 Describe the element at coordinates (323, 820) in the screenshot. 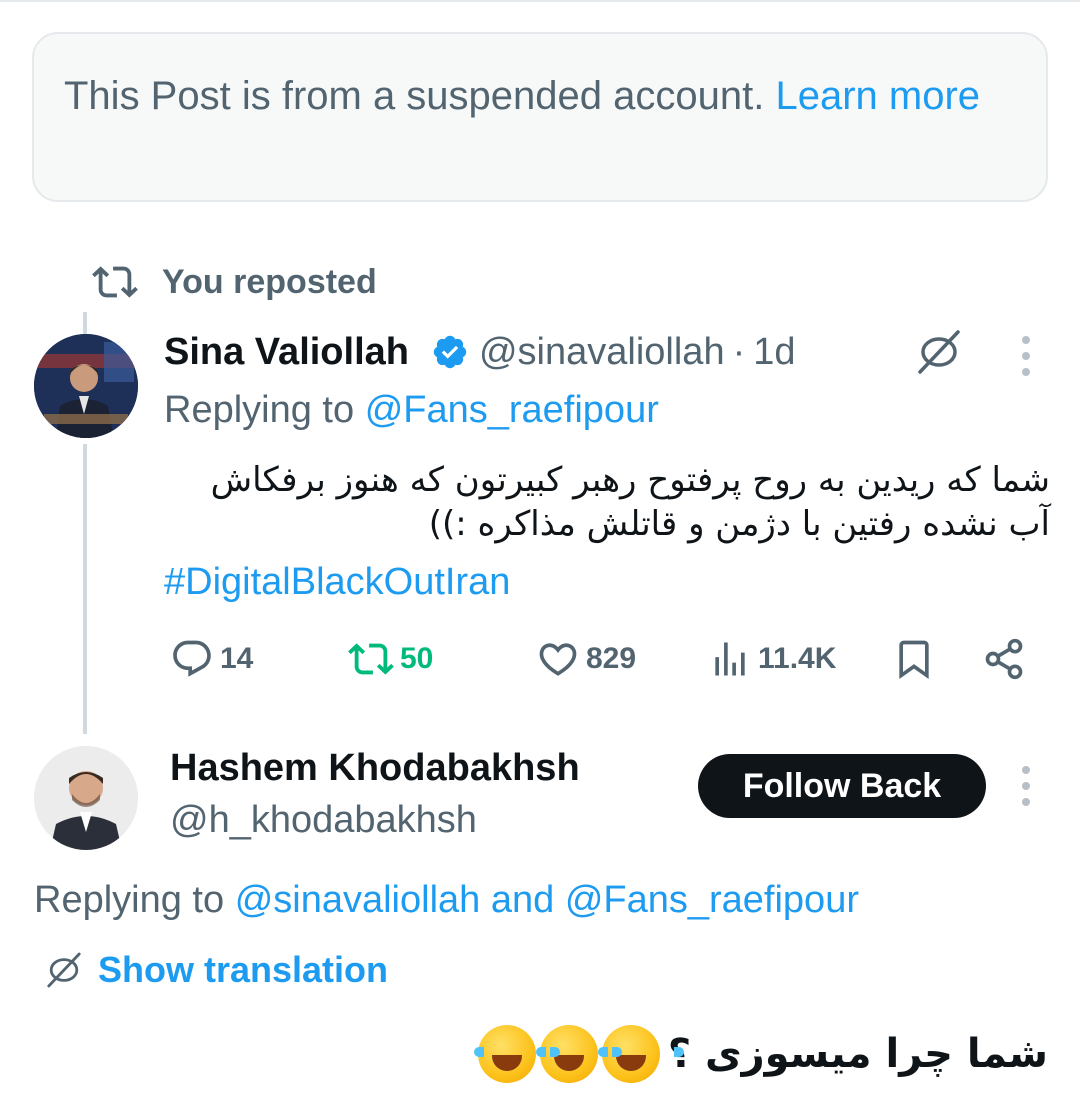

I see `reply-author-handle: @h_khodabakhsh` at that location.